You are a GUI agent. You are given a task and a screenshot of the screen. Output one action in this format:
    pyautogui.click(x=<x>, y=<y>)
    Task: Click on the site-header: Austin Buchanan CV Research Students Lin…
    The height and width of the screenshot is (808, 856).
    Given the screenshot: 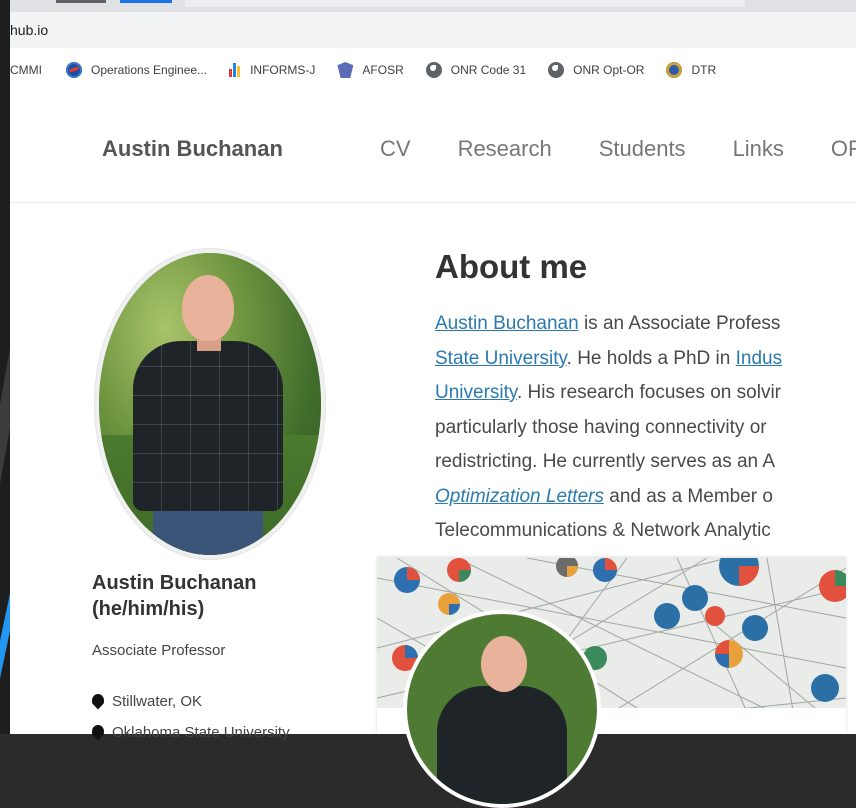 What is the action you would take?
    pyautogui.click(x=433, y=147)
    